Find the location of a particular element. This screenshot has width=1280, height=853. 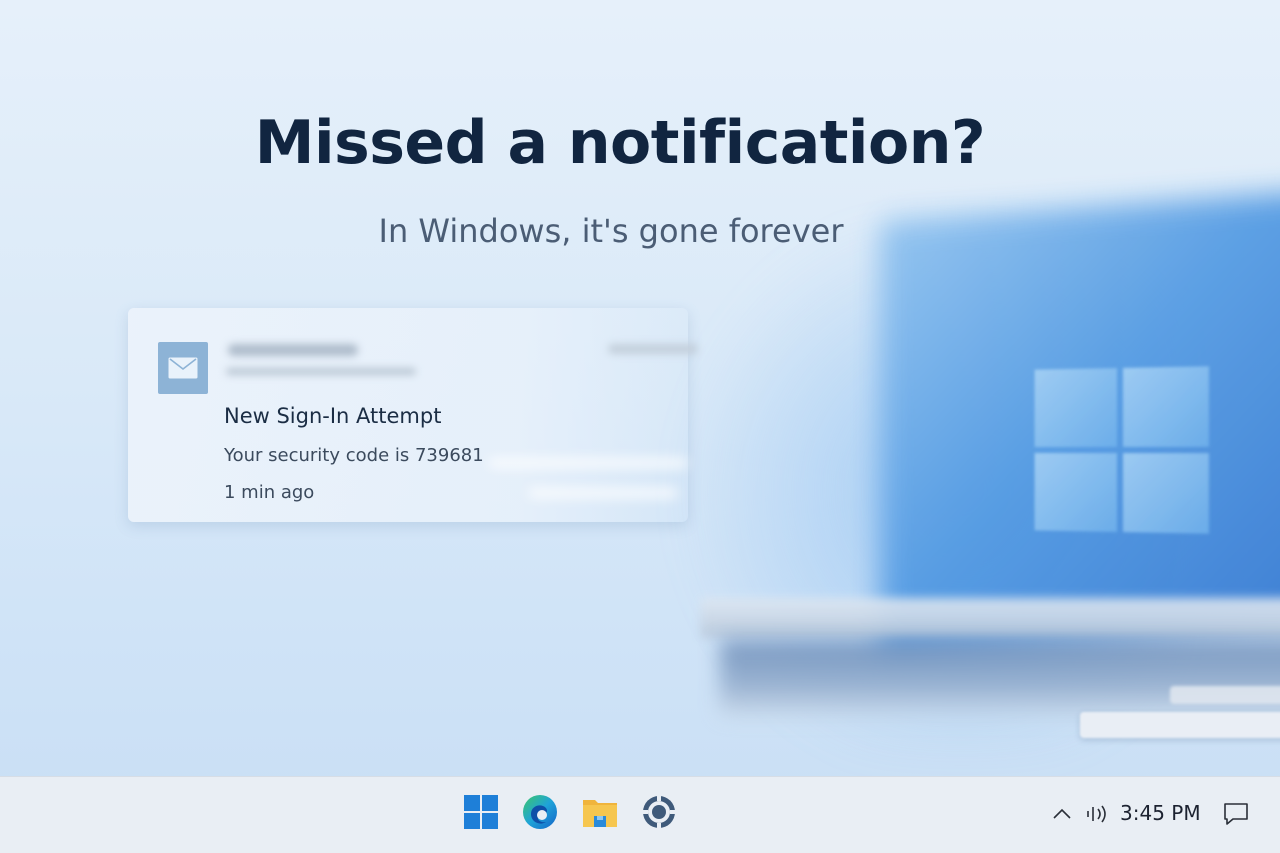

notification-title: New Sign-In Attempt is located at coordinates (333, 416).